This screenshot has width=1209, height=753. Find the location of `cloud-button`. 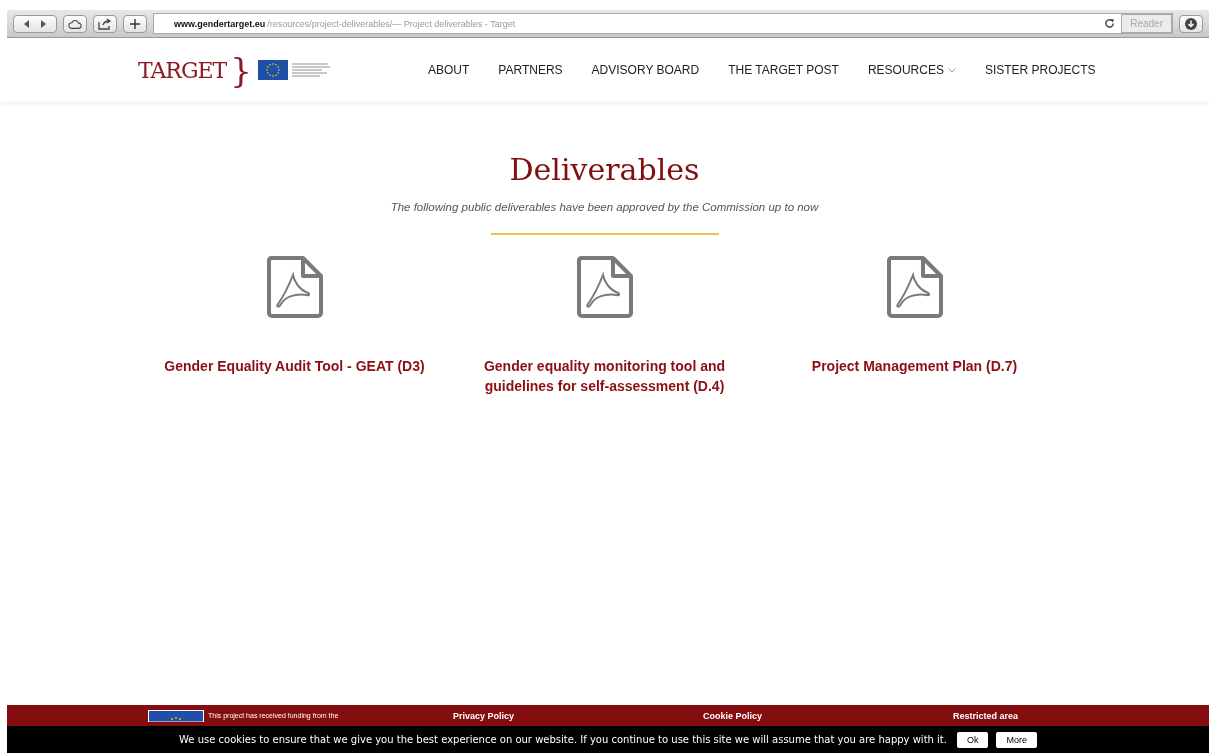

cloud-button is located at coordinates (75, 23).